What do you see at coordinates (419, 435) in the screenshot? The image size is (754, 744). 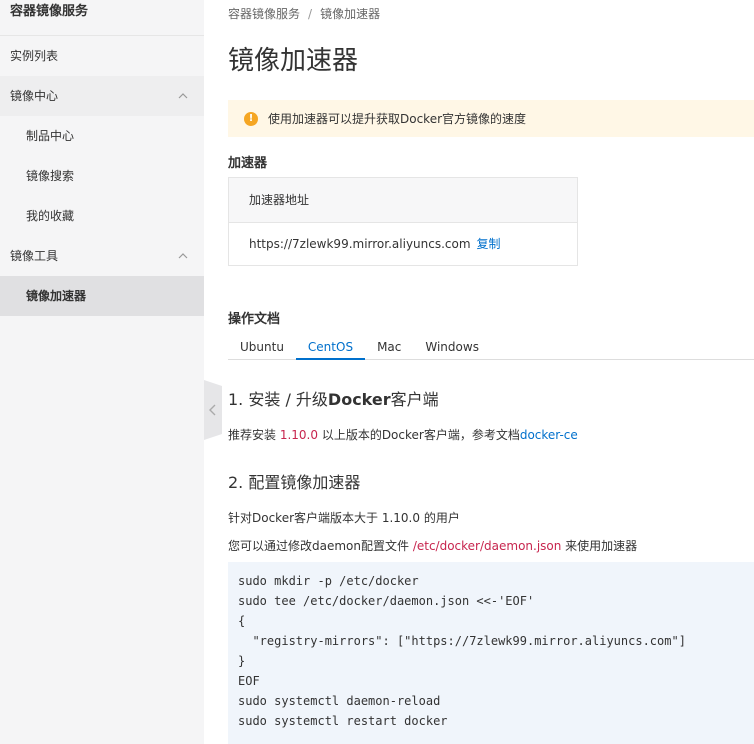 I see `step1-text-mid: 以上版本的Docker客户端，参考文档` at bounding box center [419, 435].